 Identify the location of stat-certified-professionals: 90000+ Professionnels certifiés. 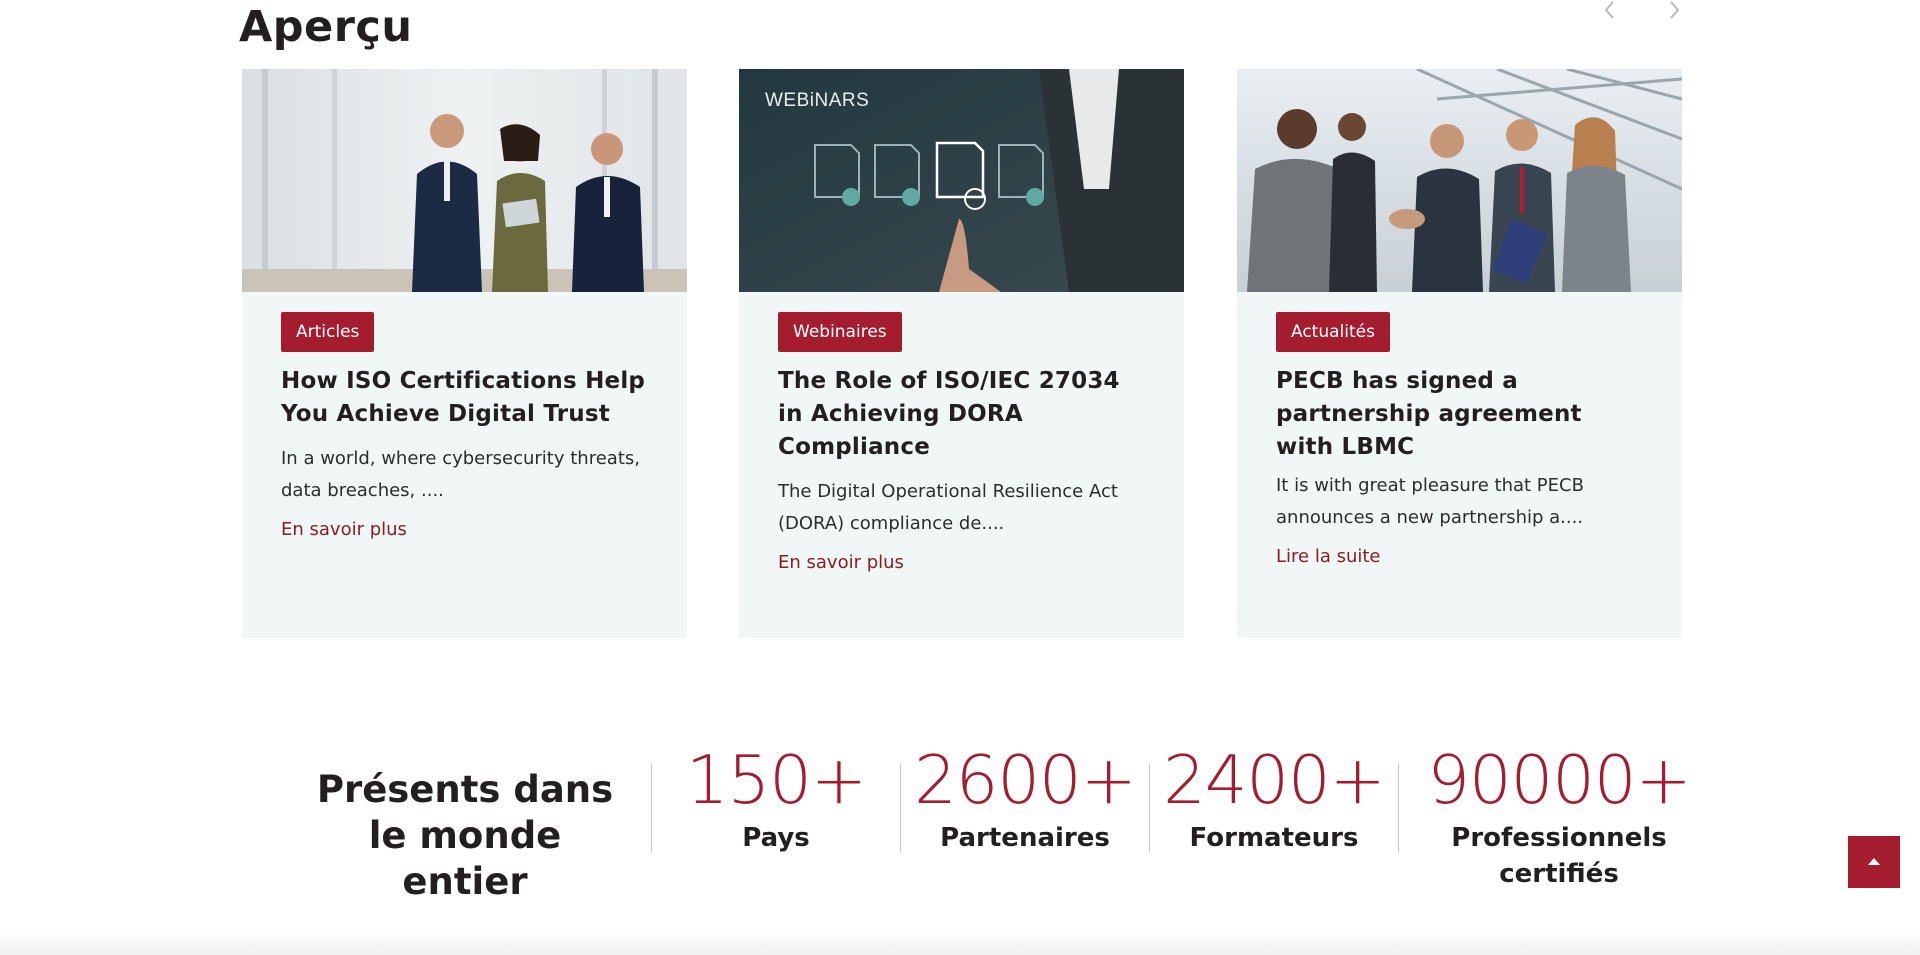
(1559, 816).